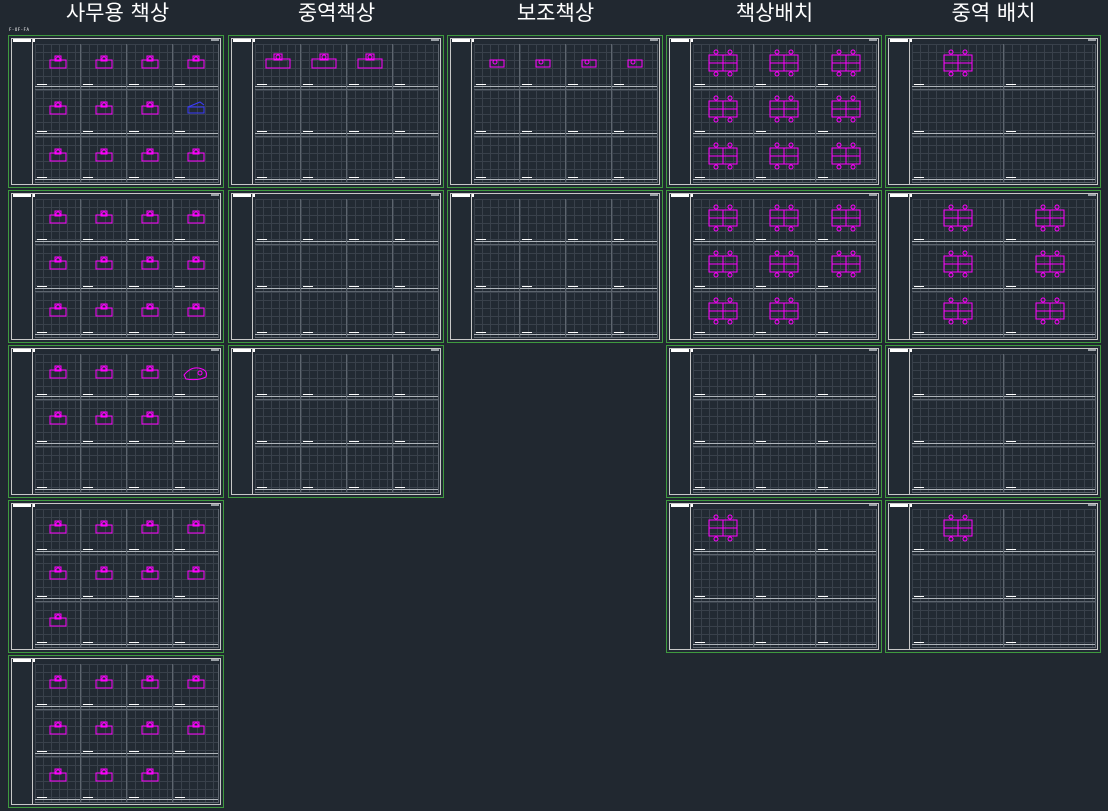  What do you see at coordinates (196, 109) in the screenshot?
I see `desk-b-block-icon` at bounding box center [196, 109].